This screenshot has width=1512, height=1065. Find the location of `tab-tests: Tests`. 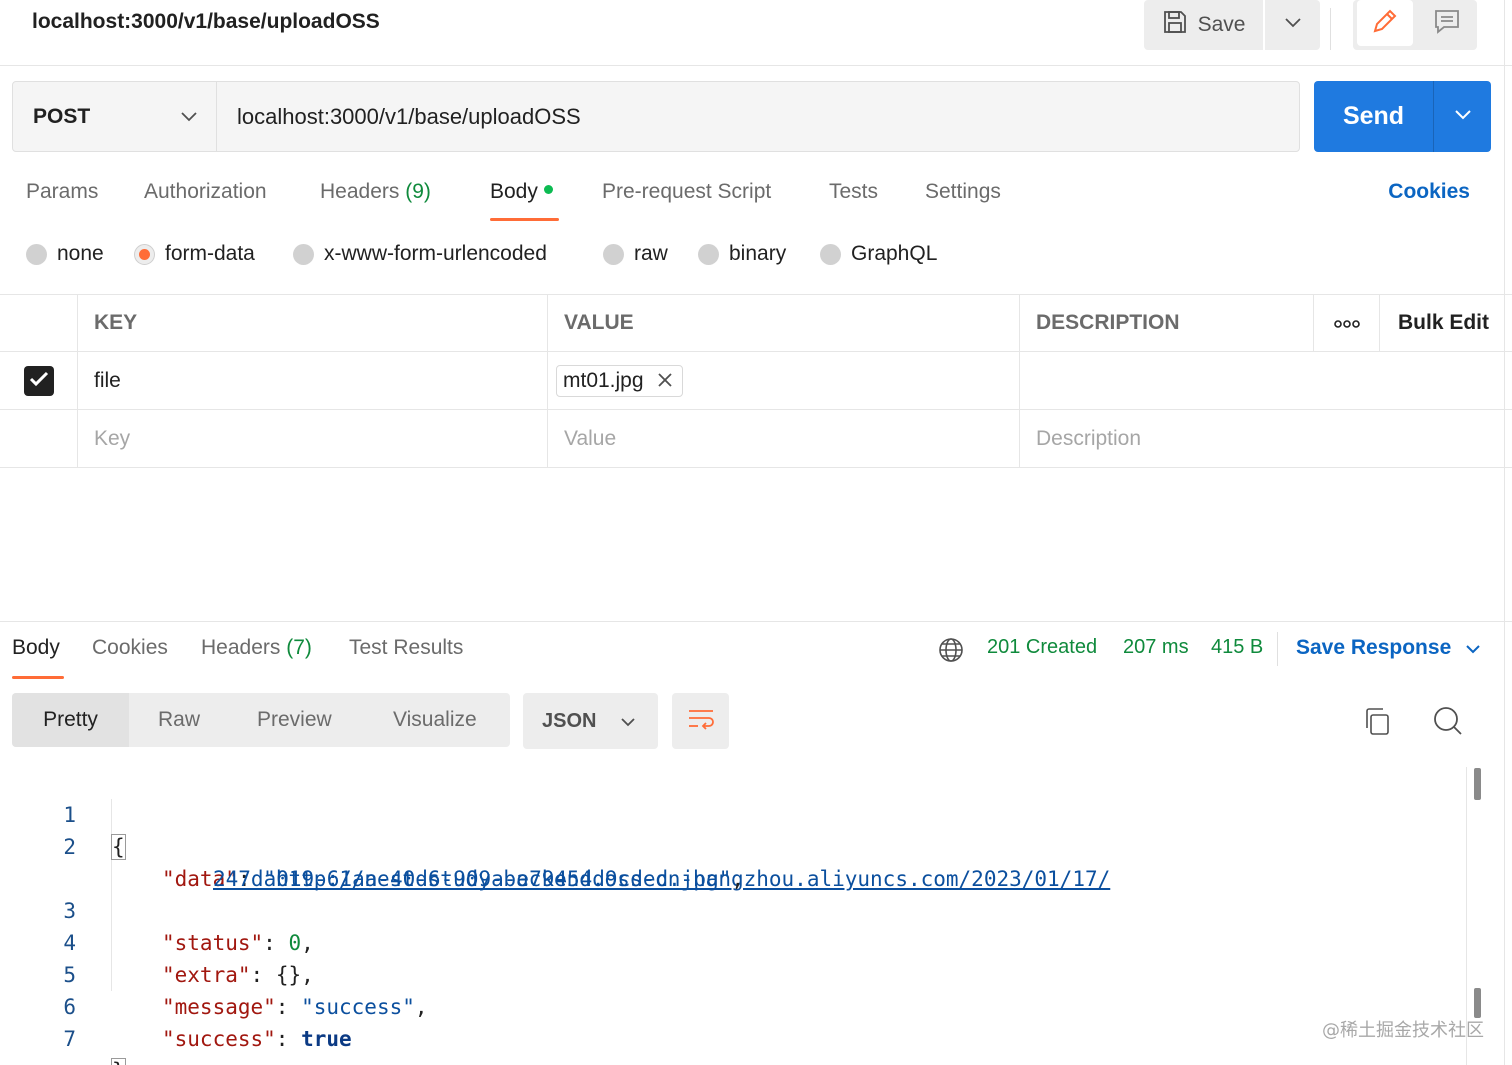

tab-tests: Tests is located at coordinates (853, 192).